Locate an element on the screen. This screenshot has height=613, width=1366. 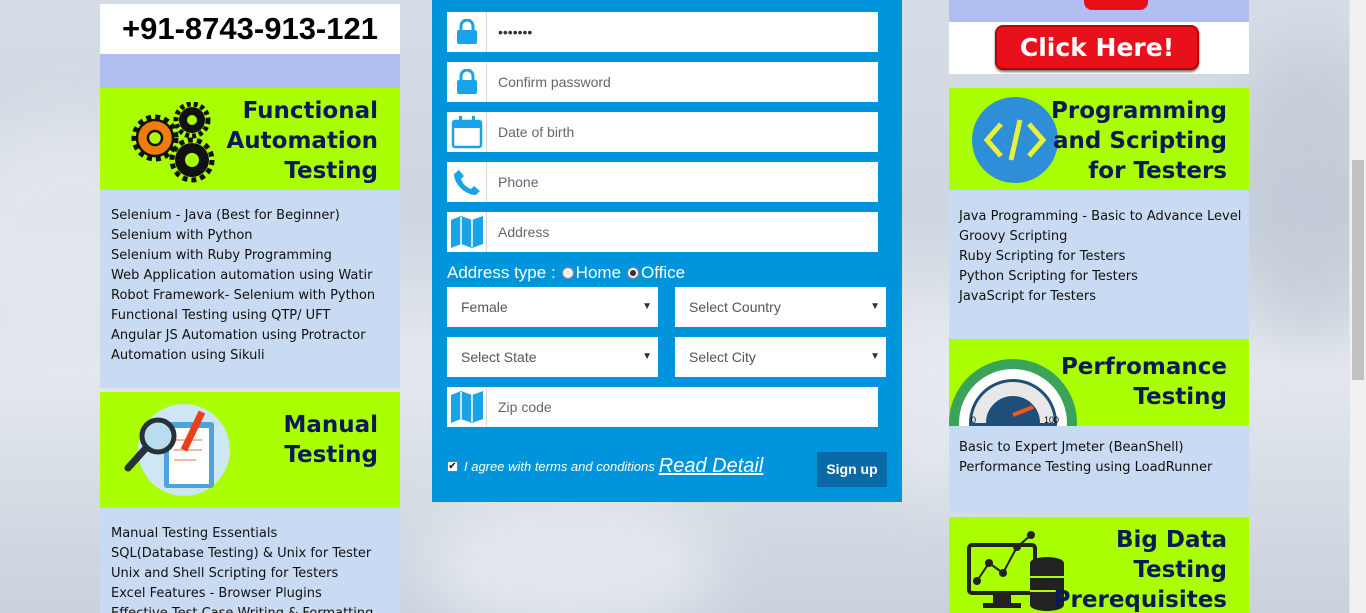
title-line: and Scripting is located at coordinates (1140, 141).